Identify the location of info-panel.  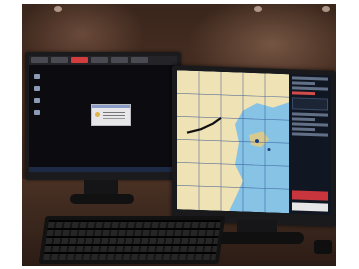
(310, 144).